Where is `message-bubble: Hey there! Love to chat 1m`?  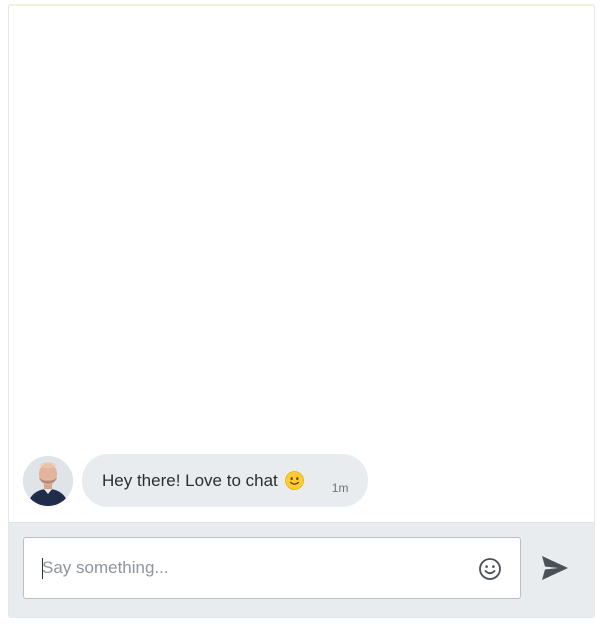
message-bubble: Hey there! Love to chat 1m is located at coordinates (225, 480).